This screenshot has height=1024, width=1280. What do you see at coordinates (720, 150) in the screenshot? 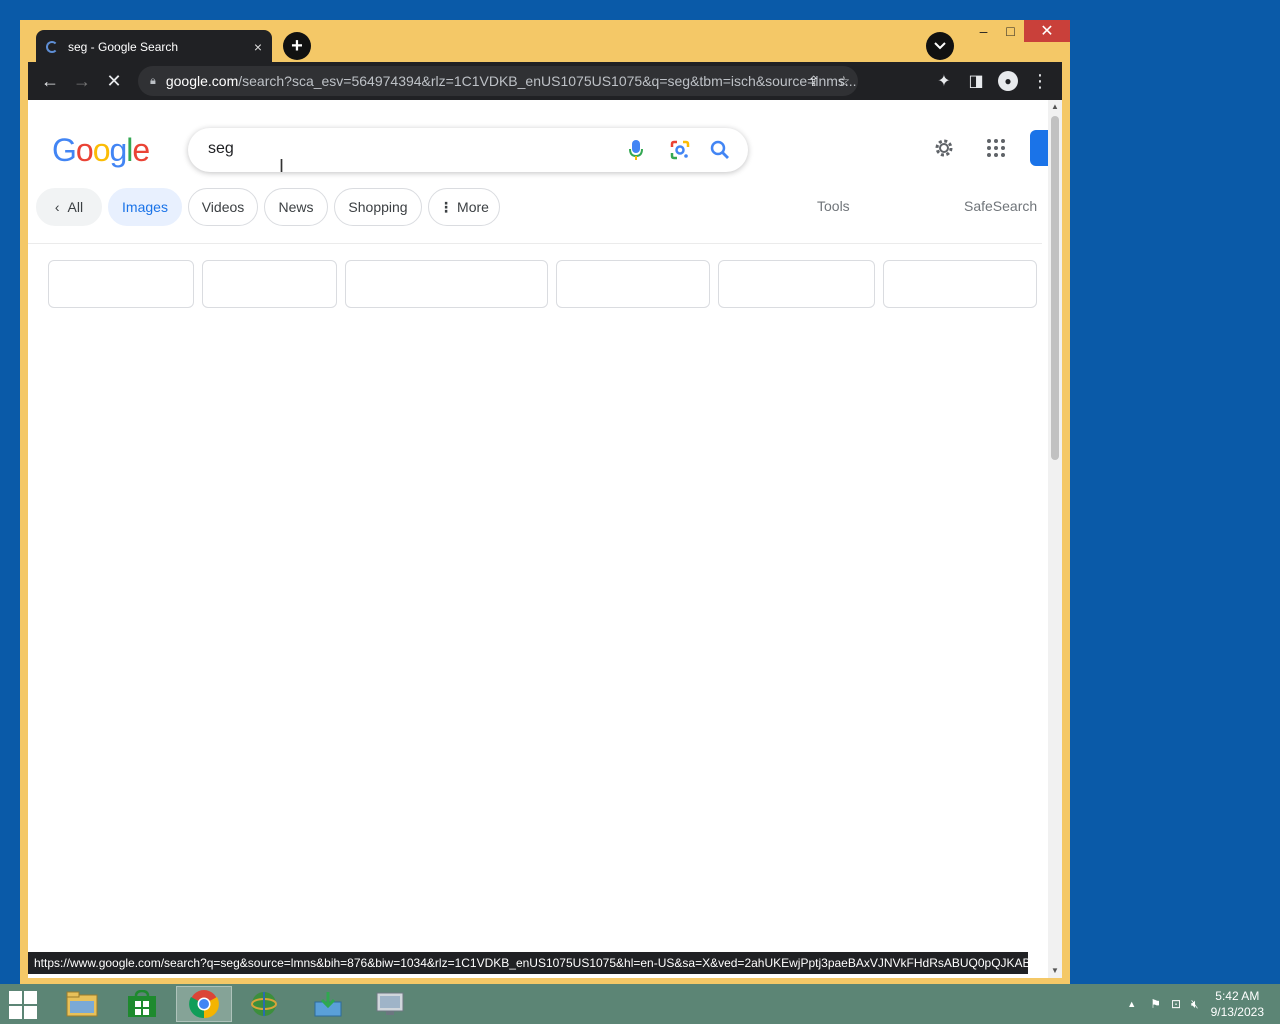
I see `search-icon` at bounding box center [720, 150].